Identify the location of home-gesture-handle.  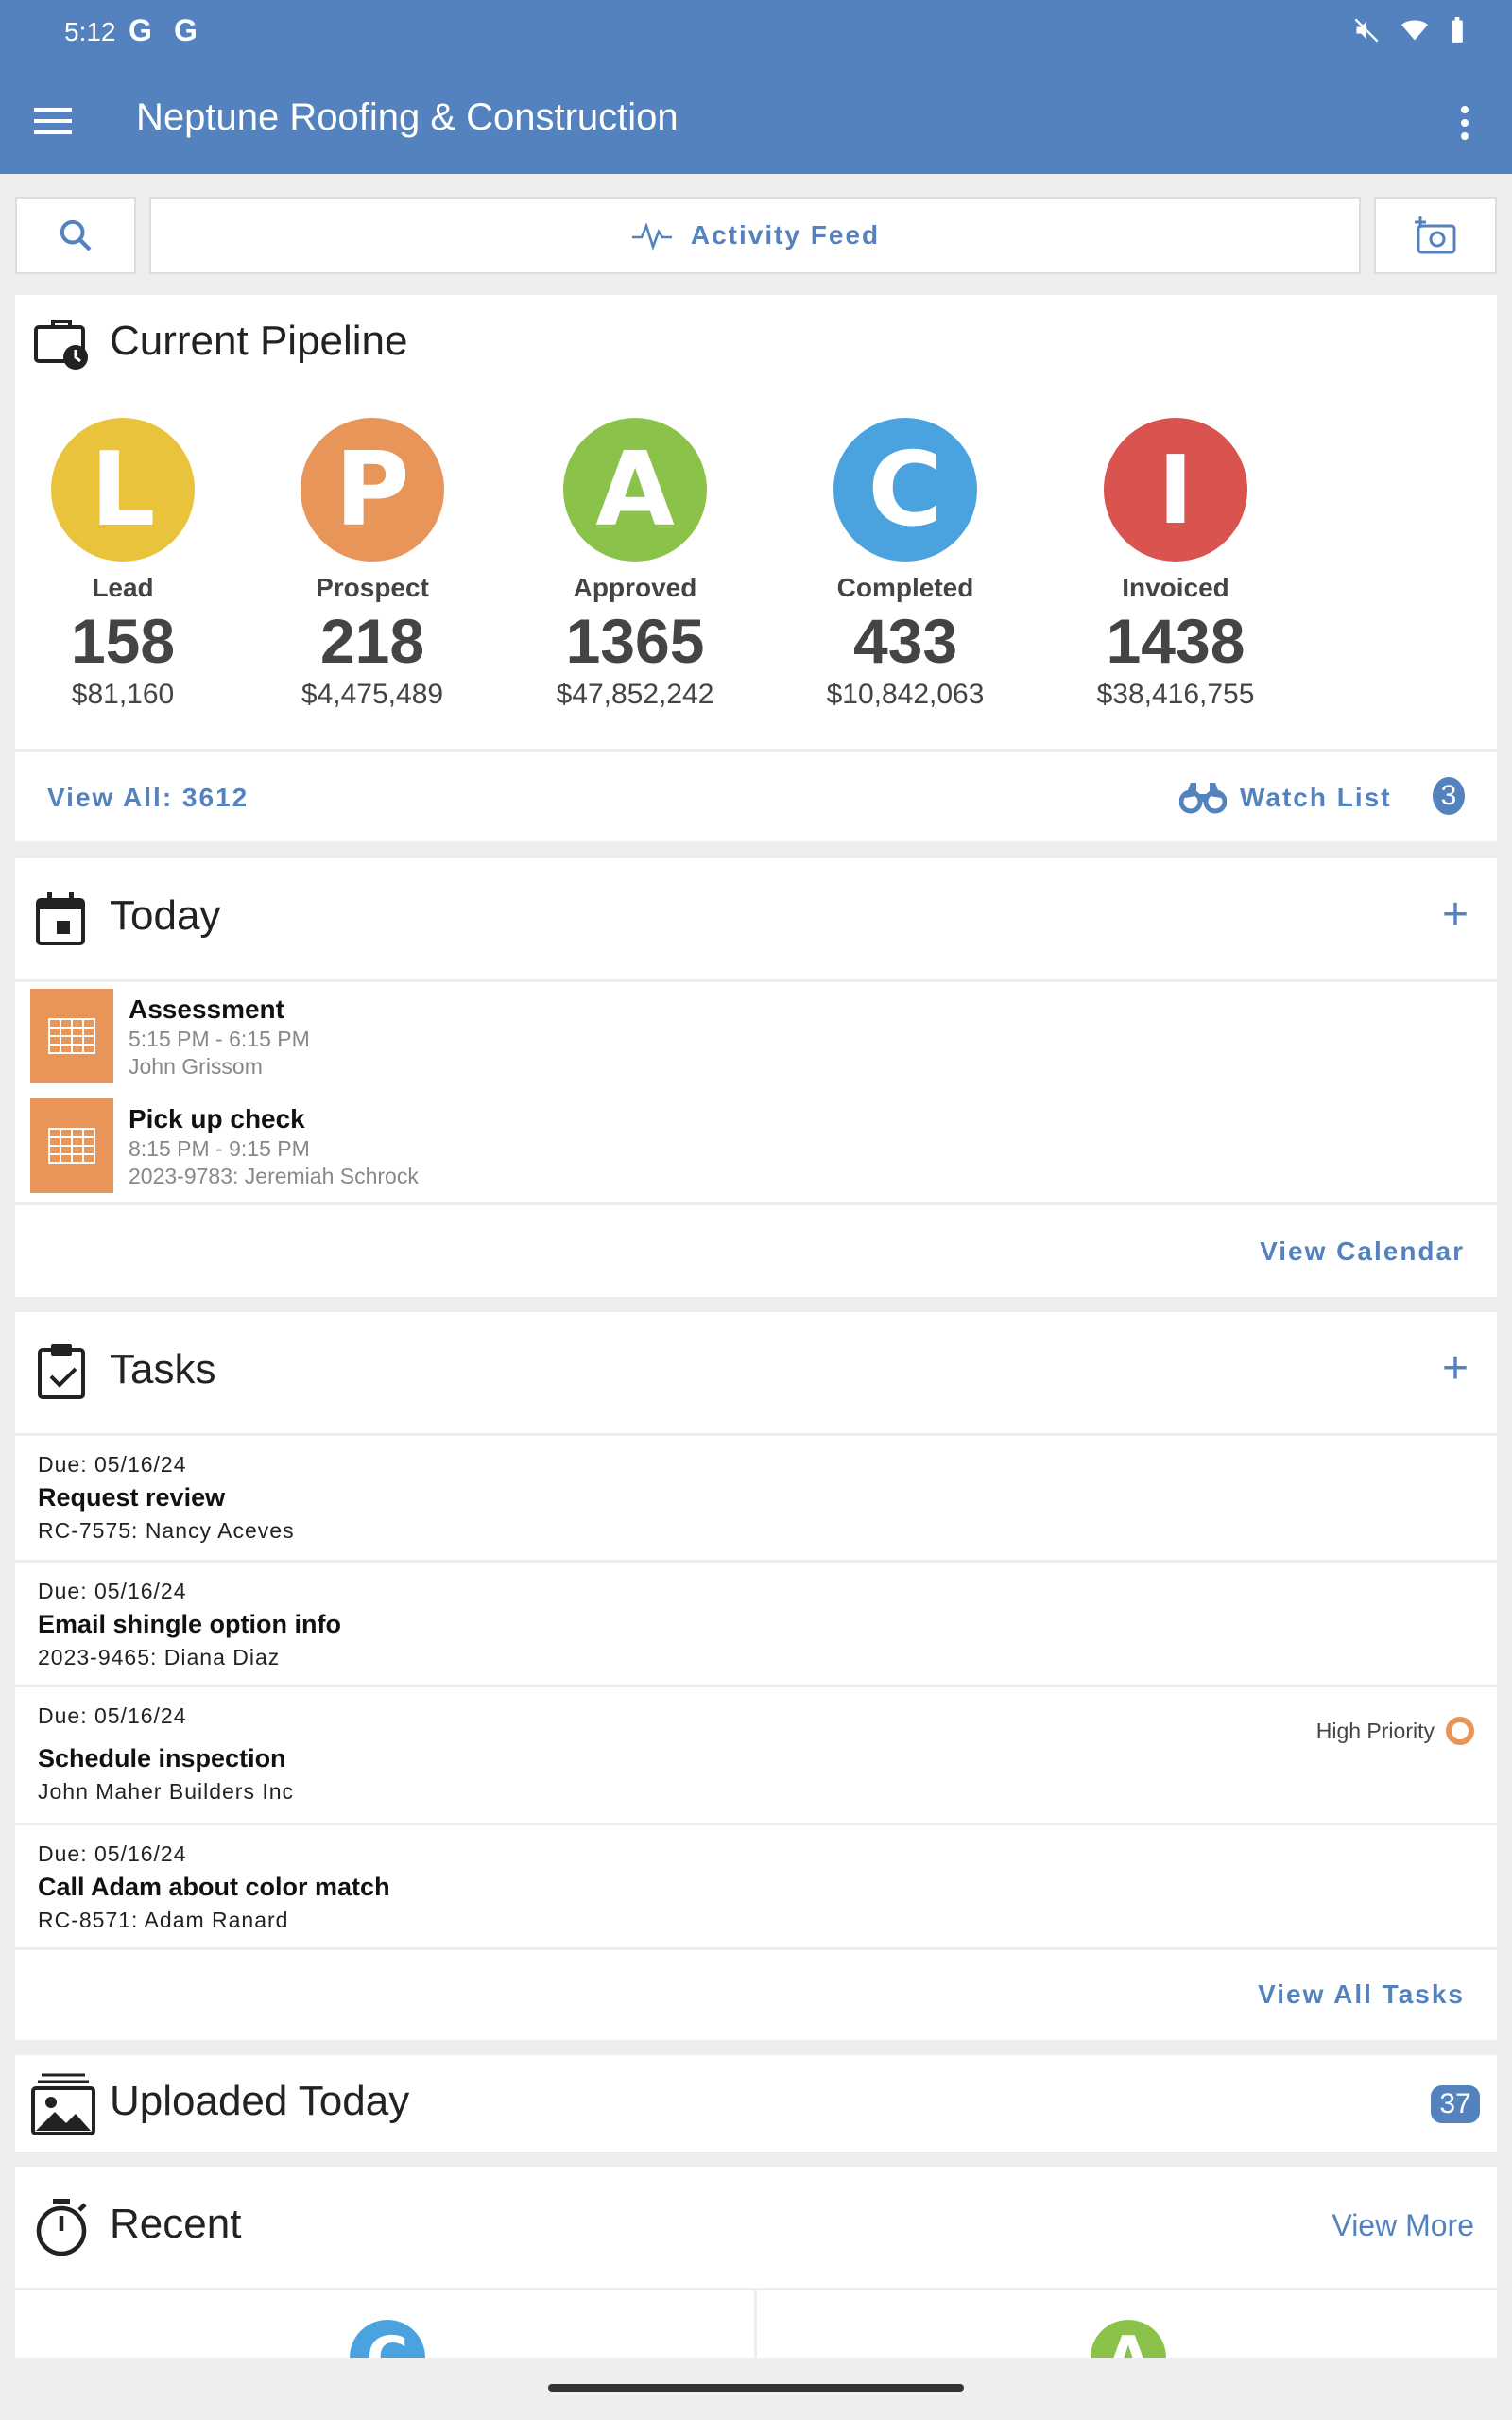
(756, 2388).